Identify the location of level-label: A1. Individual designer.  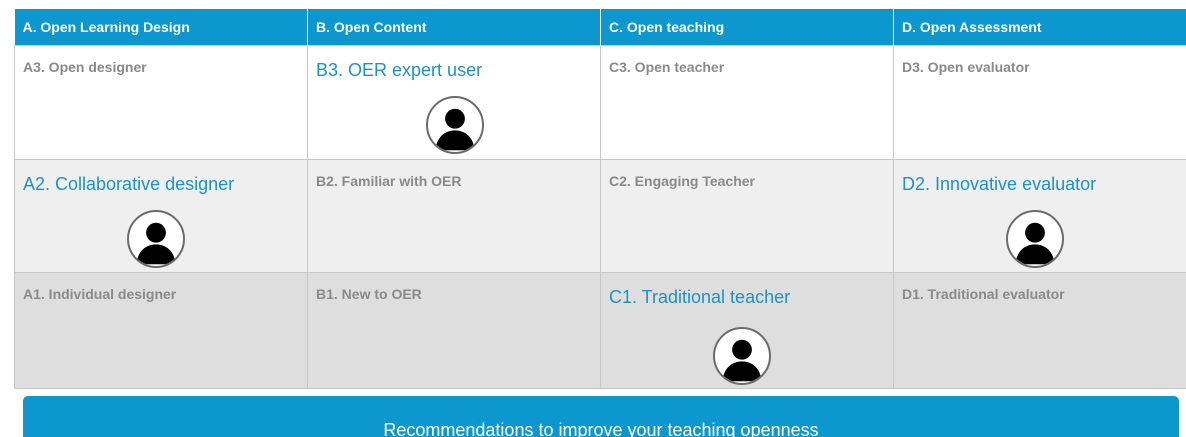
(100, 293).